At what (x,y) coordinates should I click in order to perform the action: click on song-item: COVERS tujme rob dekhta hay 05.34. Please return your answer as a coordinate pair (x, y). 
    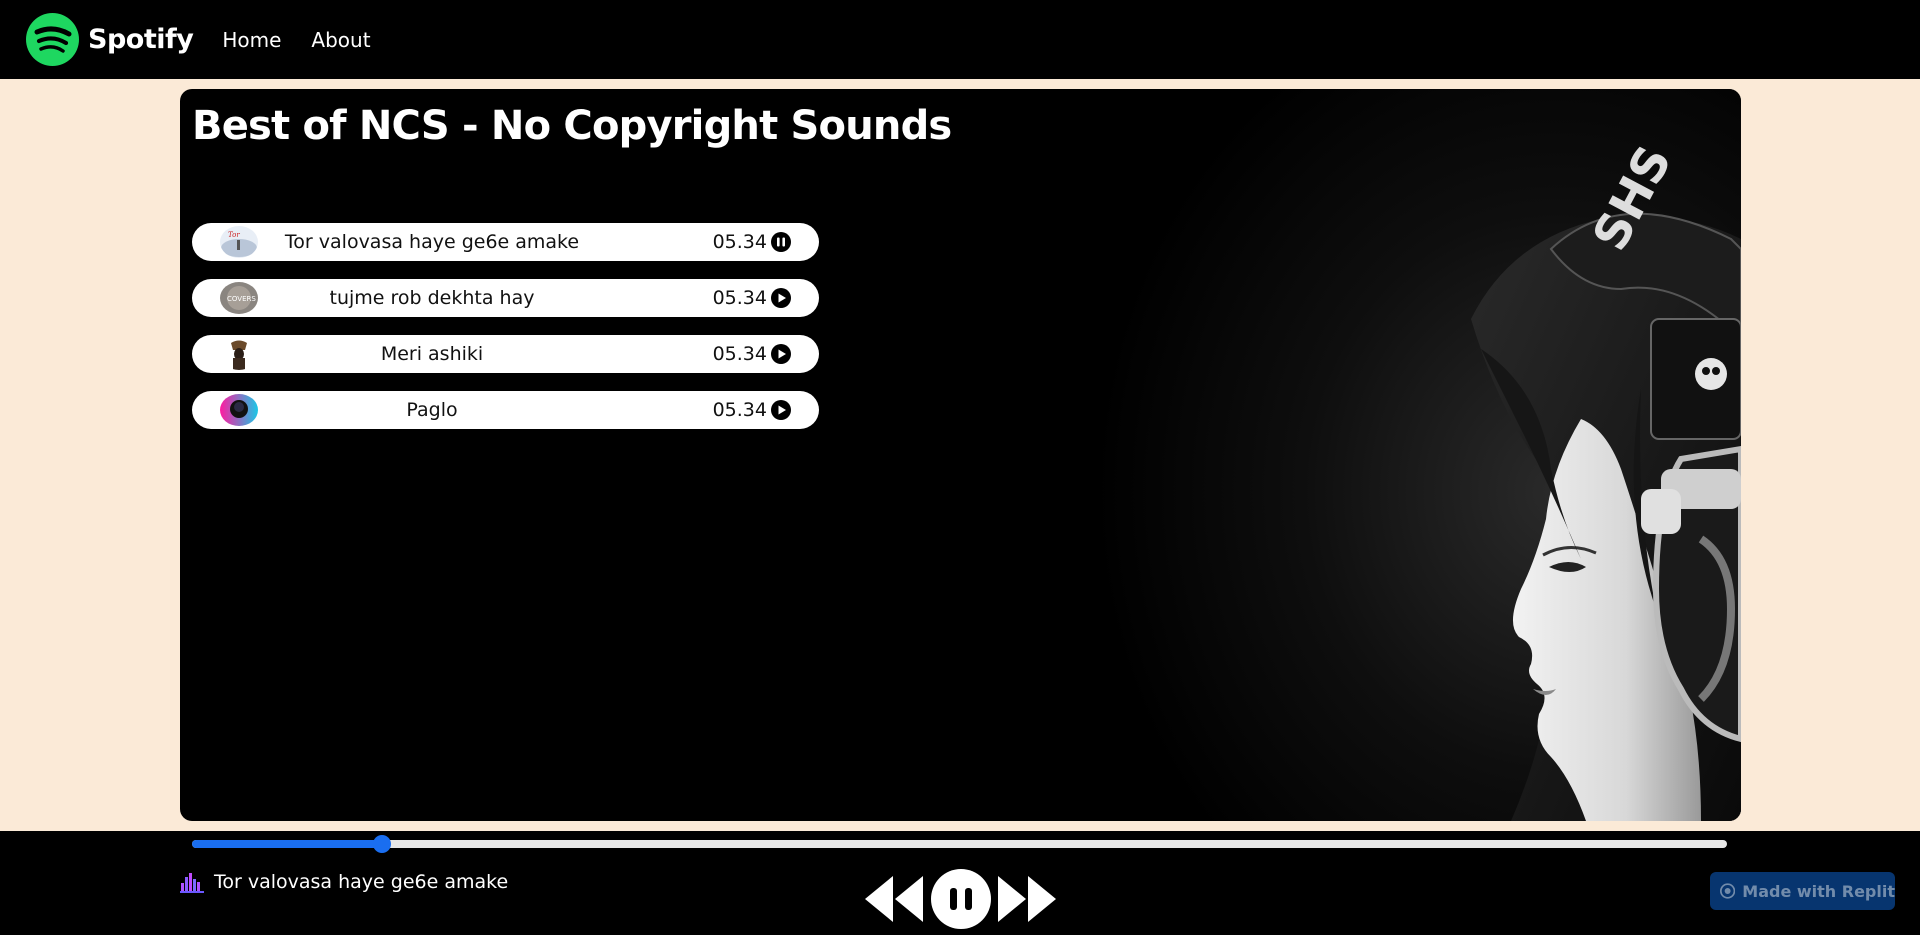
    Looking at the image, I should click on (505, 298).